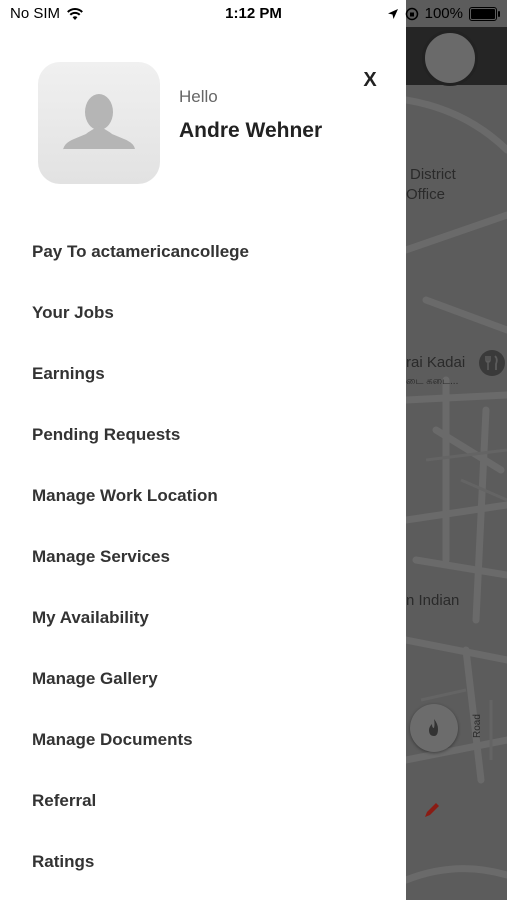 This screenshot has height=900, width=507. I want to click on menu-item-manage-gallery: Manage Gallery, so click(203, 678).